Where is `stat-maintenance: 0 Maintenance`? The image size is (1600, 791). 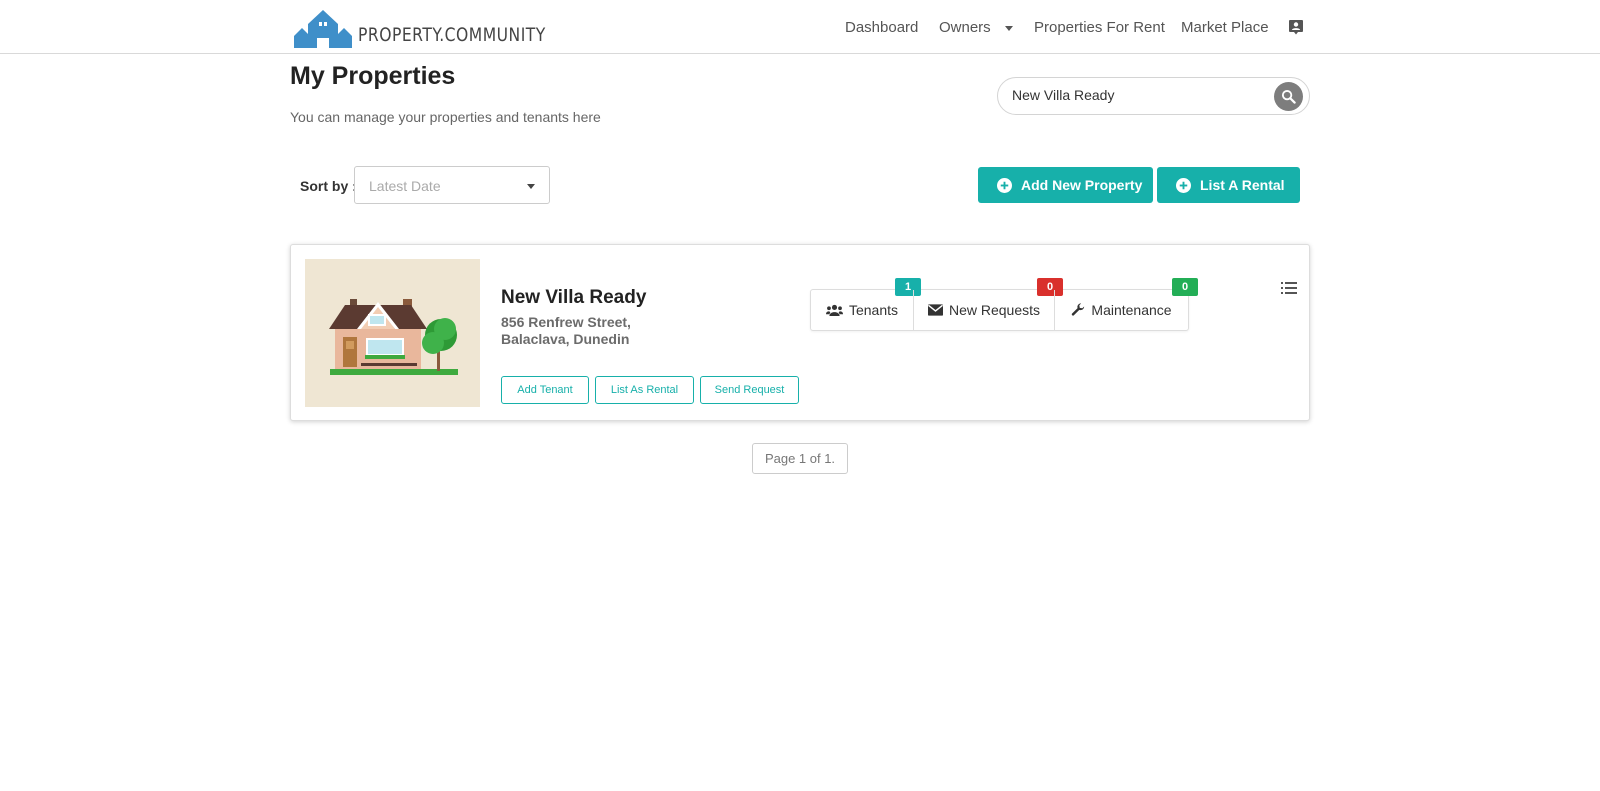 stat-maintenance: 0 Maintenance is located at coordinates (1126, 304).